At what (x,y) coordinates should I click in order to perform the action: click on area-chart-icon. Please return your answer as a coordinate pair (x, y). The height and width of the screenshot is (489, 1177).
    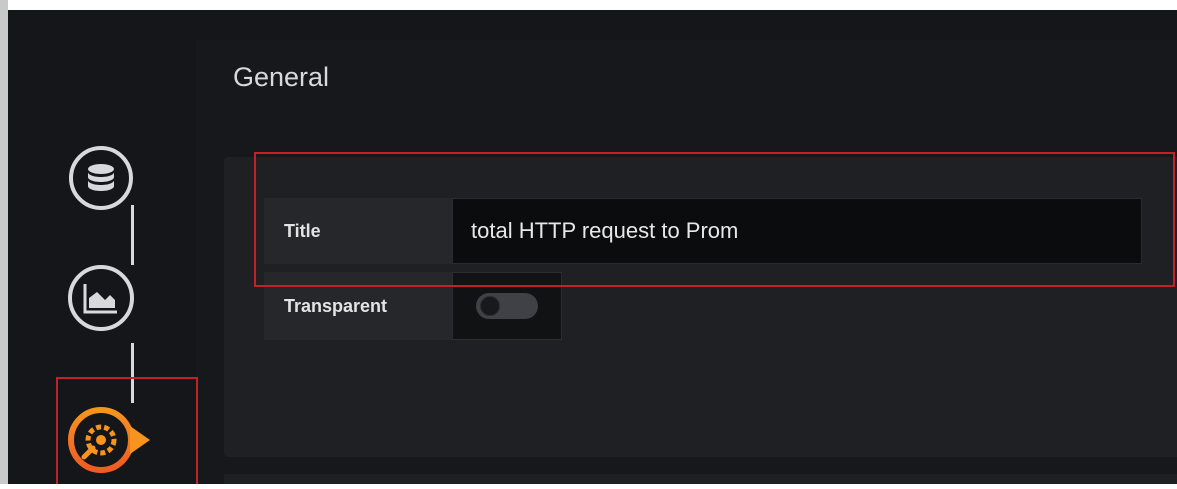
    Looking at the image, I should click on (100, 299).